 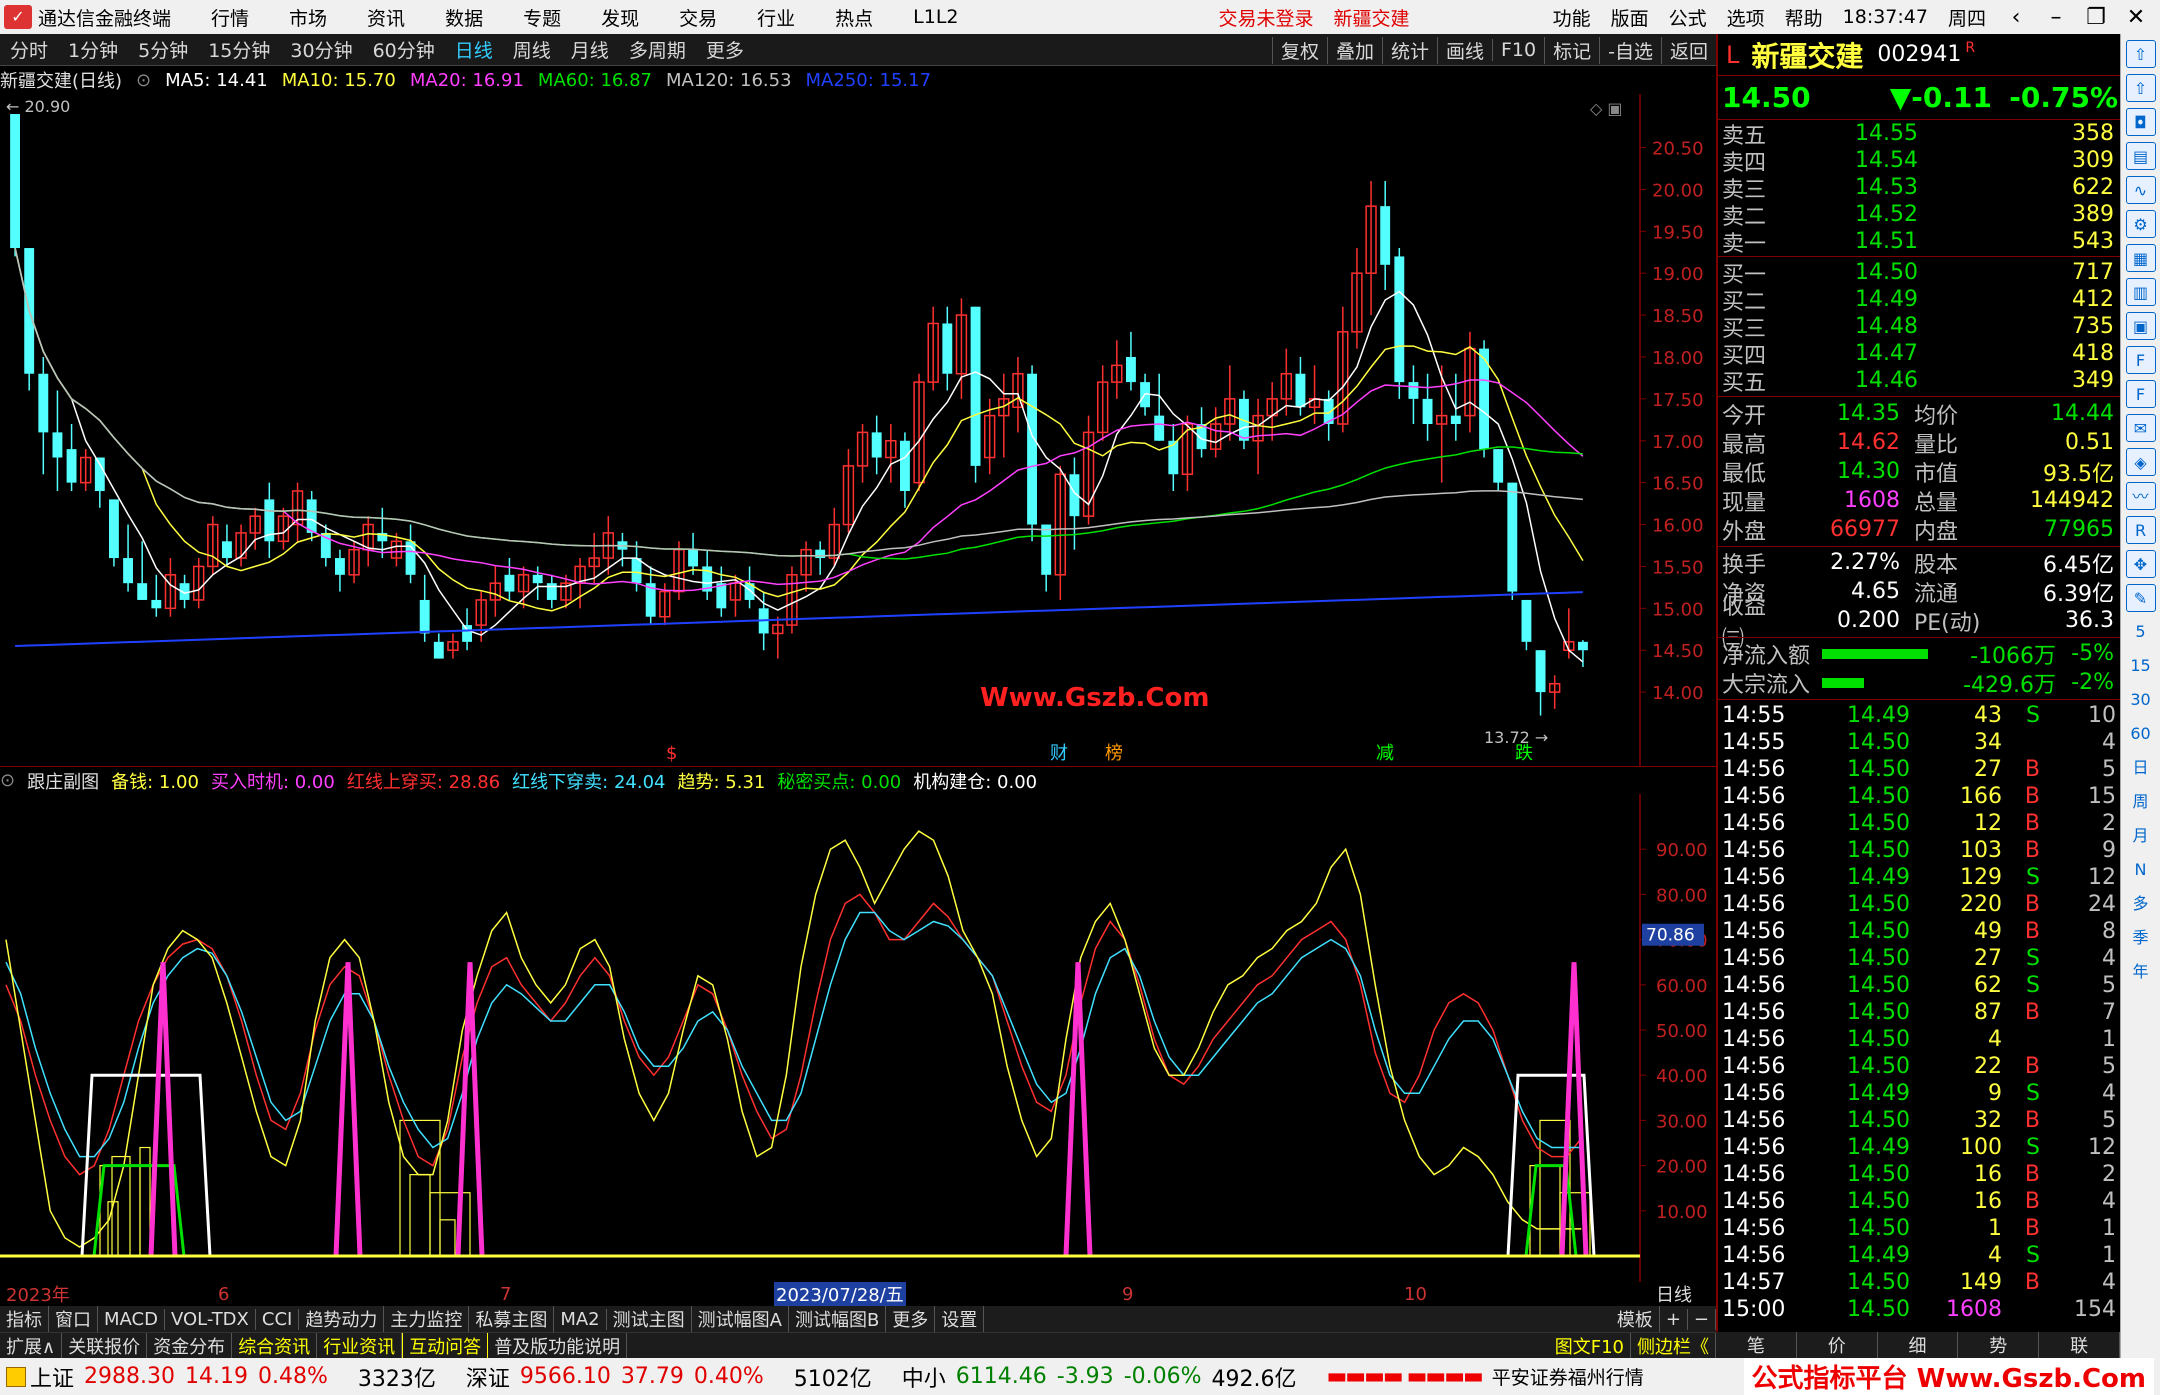 I want to click on event-marker: 财, so click(x=1059, y=753).